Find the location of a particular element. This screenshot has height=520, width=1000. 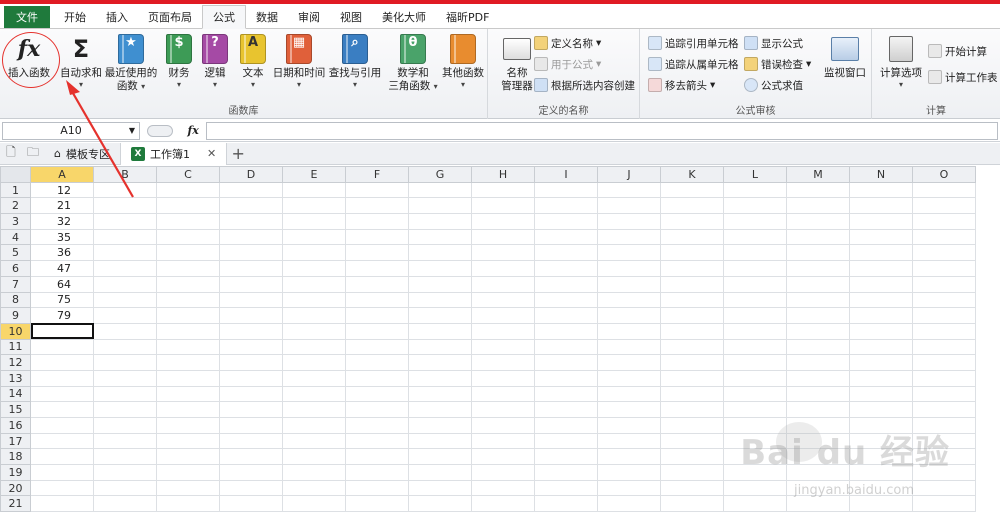

cell-b17 is located at coordinates (125, 441).